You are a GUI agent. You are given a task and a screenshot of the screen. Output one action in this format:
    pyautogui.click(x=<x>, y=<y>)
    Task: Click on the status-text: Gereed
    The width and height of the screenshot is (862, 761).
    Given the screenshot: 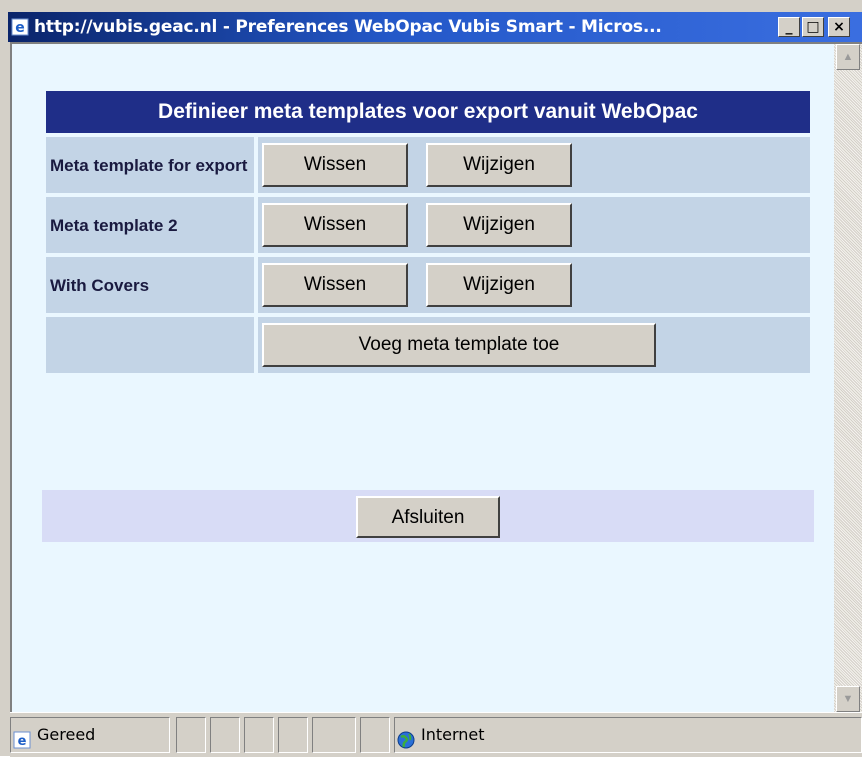 What is the action you would take?
    pyautogui.click(x=66, y=734)
    